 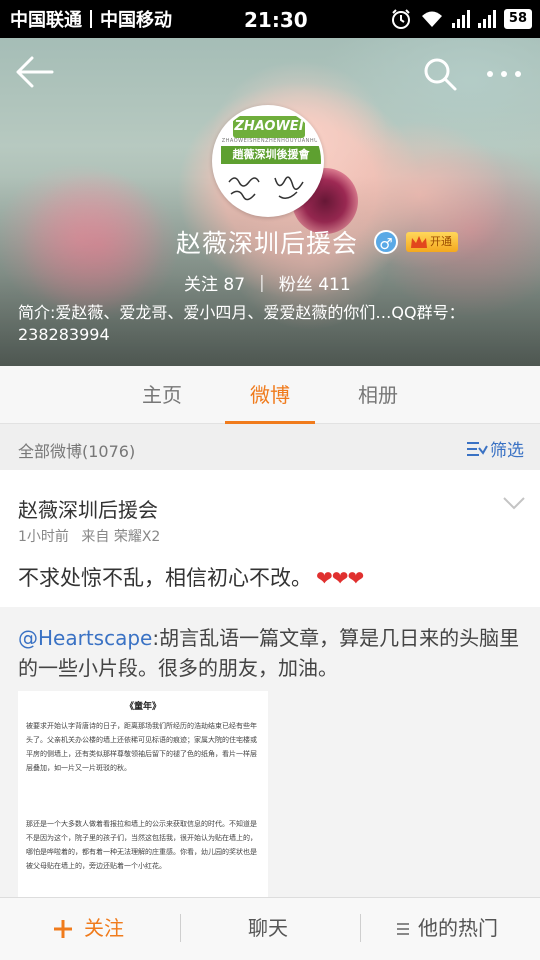 I want to click on signal-1-icon, so click(x=460, y=19).